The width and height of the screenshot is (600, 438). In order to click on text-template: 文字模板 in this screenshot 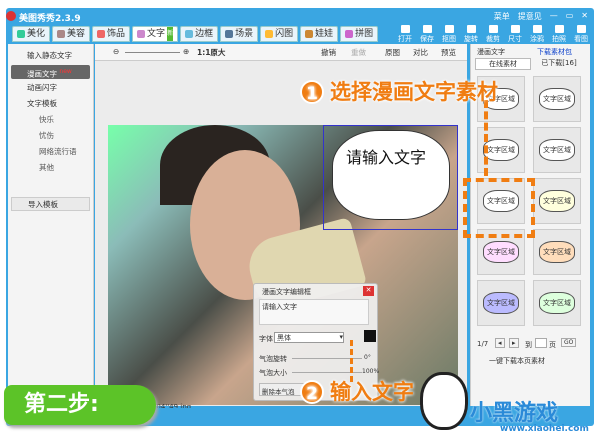, I will do `click(50, 104)`.